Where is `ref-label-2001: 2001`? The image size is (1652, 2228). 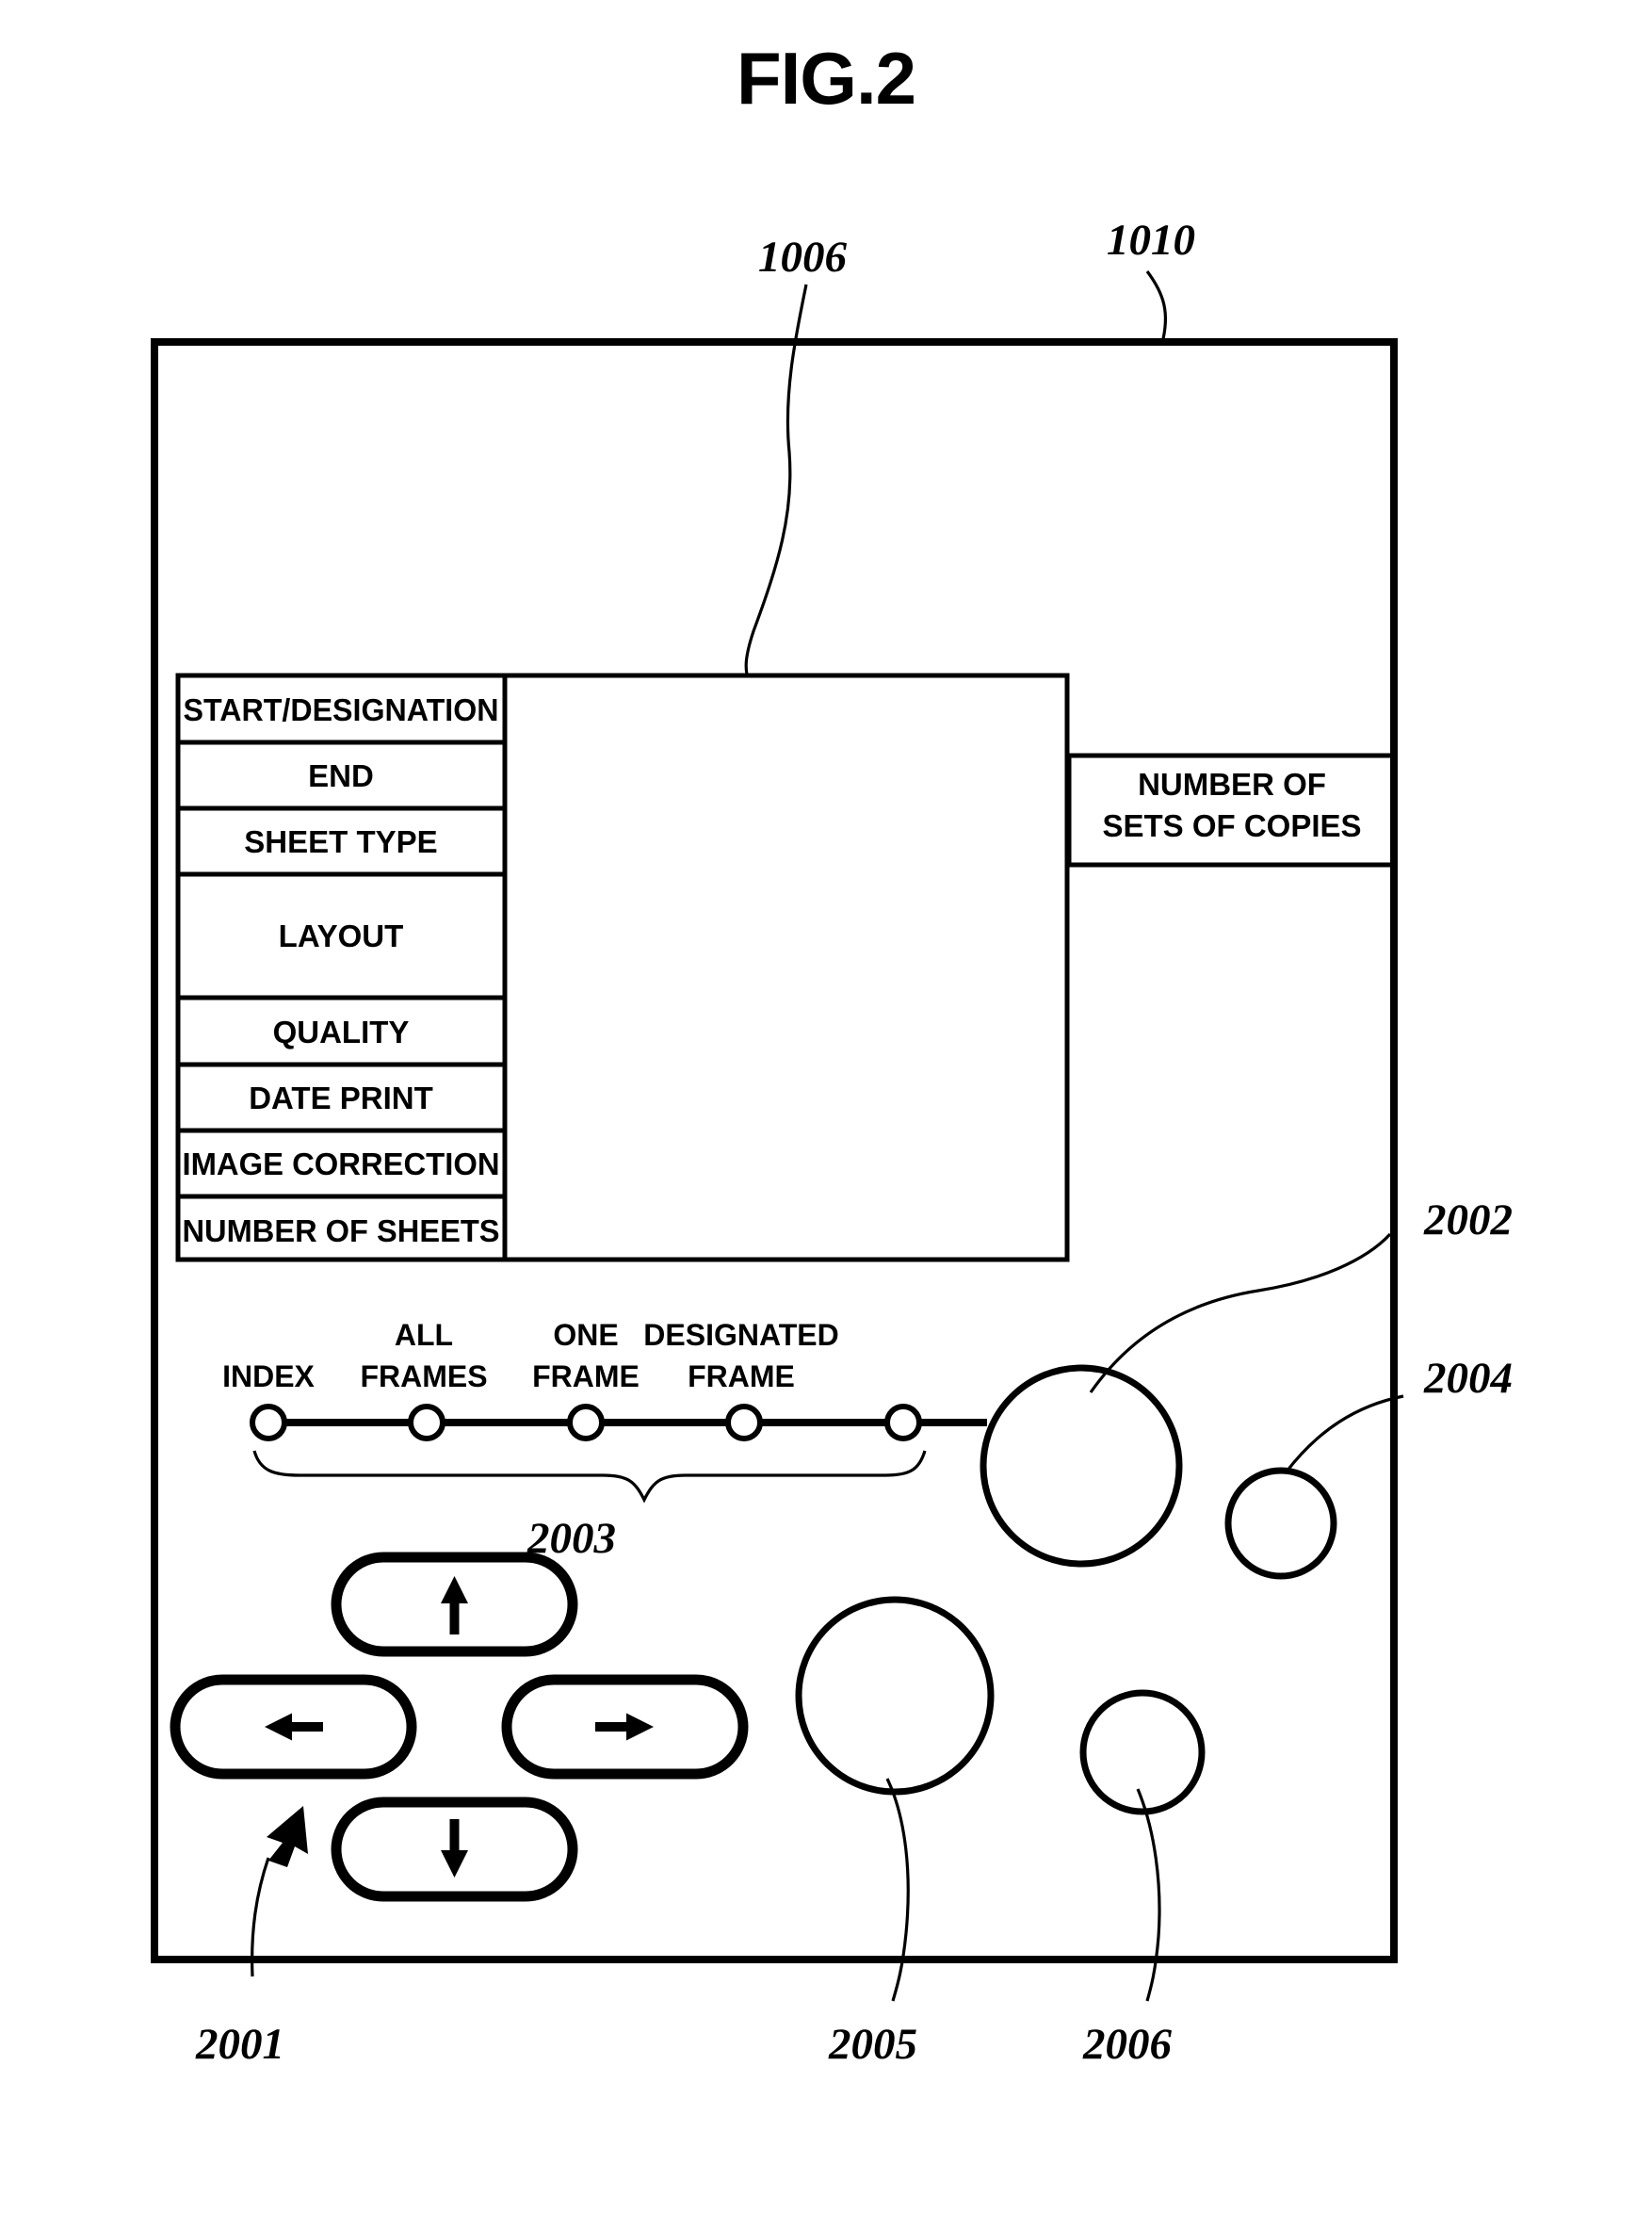 ref-label-2001: 2001 is located at coordinates (240, 2045).